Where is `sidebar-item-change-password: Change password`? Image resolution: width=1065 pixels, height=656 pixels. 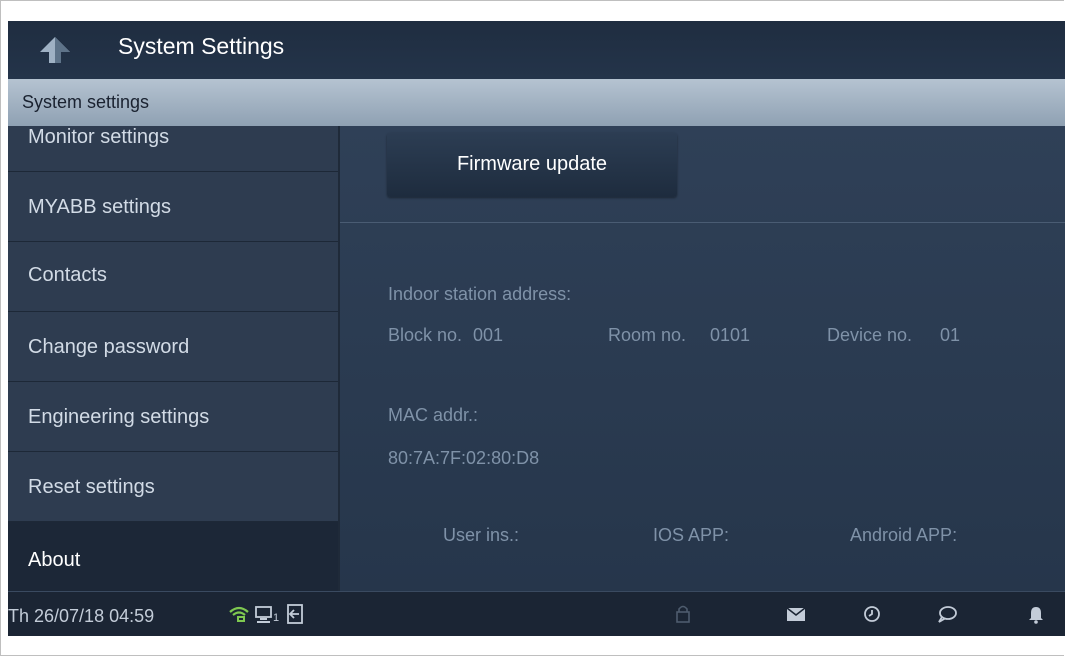
sidebar-item-change-password: Change password is located at coordinates (173, 347).